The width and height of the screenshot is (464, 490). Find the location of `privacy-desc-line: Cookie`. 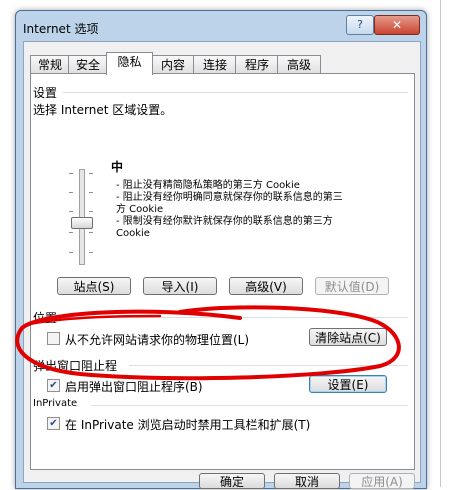

privacy-desc-line: Cookie is located at coordinates (133, 233).